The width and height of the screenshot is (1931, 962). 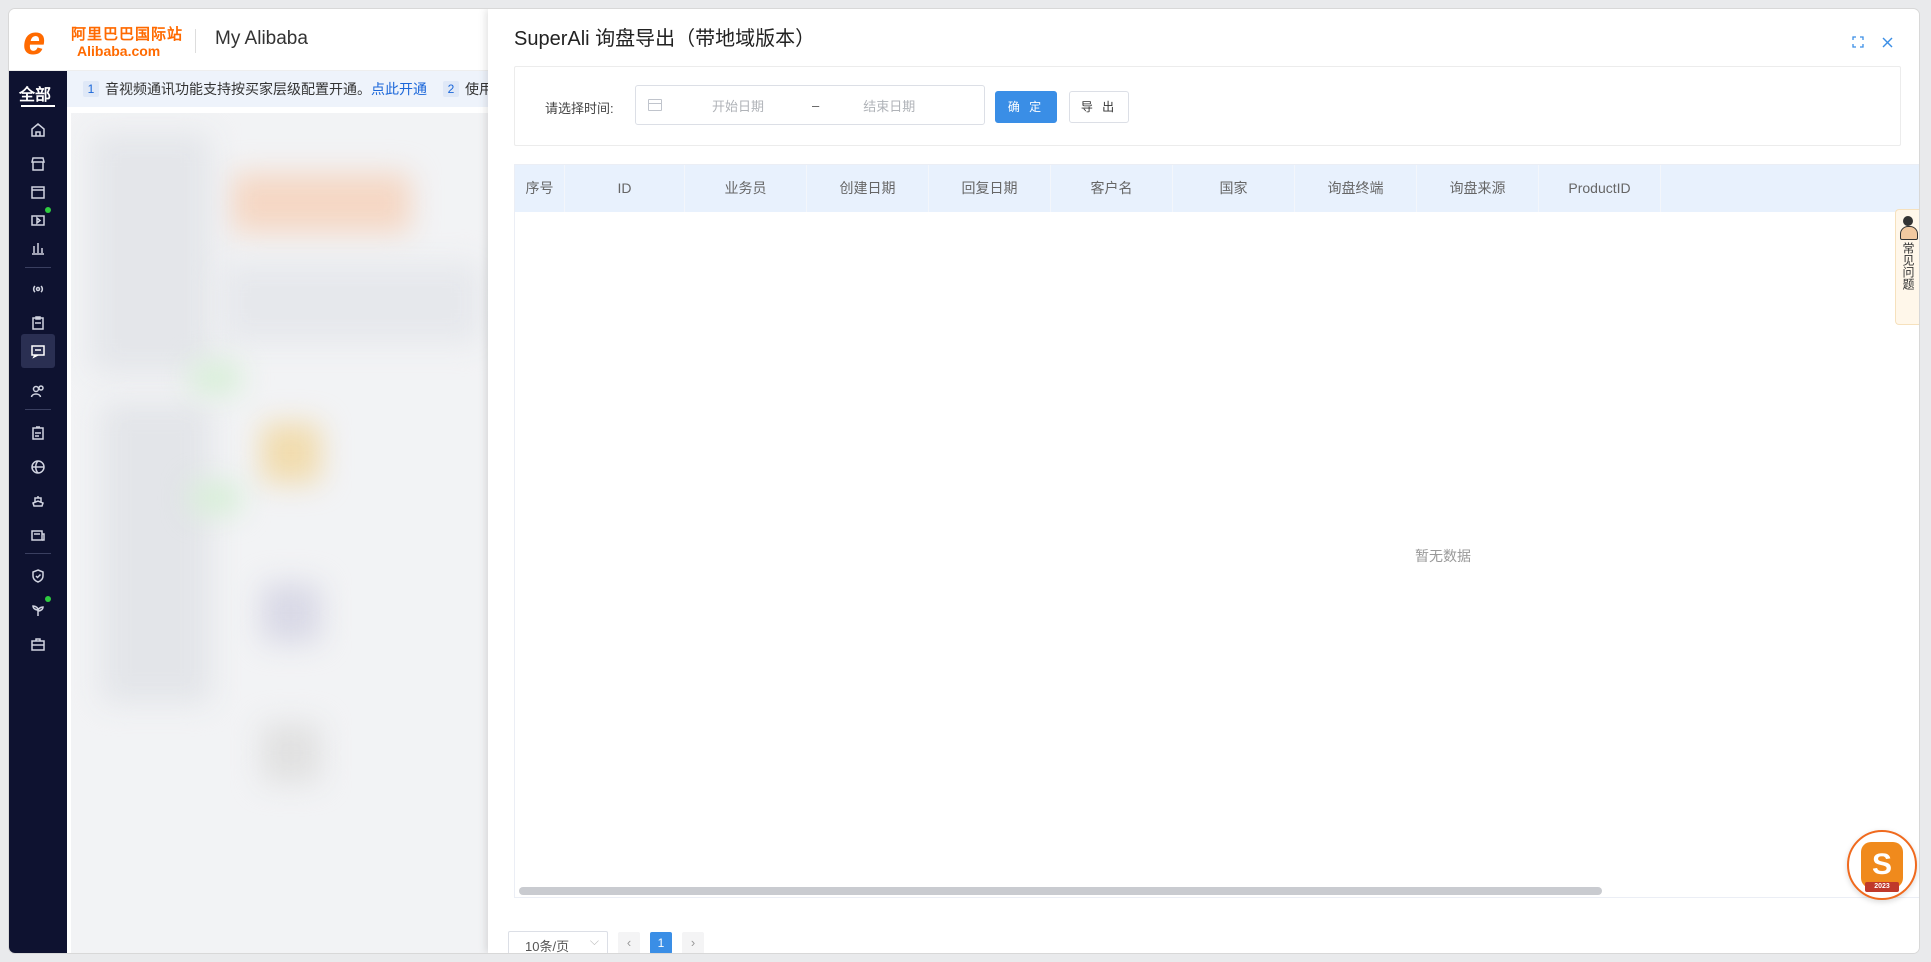 What do you see at coordinates (655, 105) in the screenshot?
I see `calendar-icon` at bounding box center [655, 105].